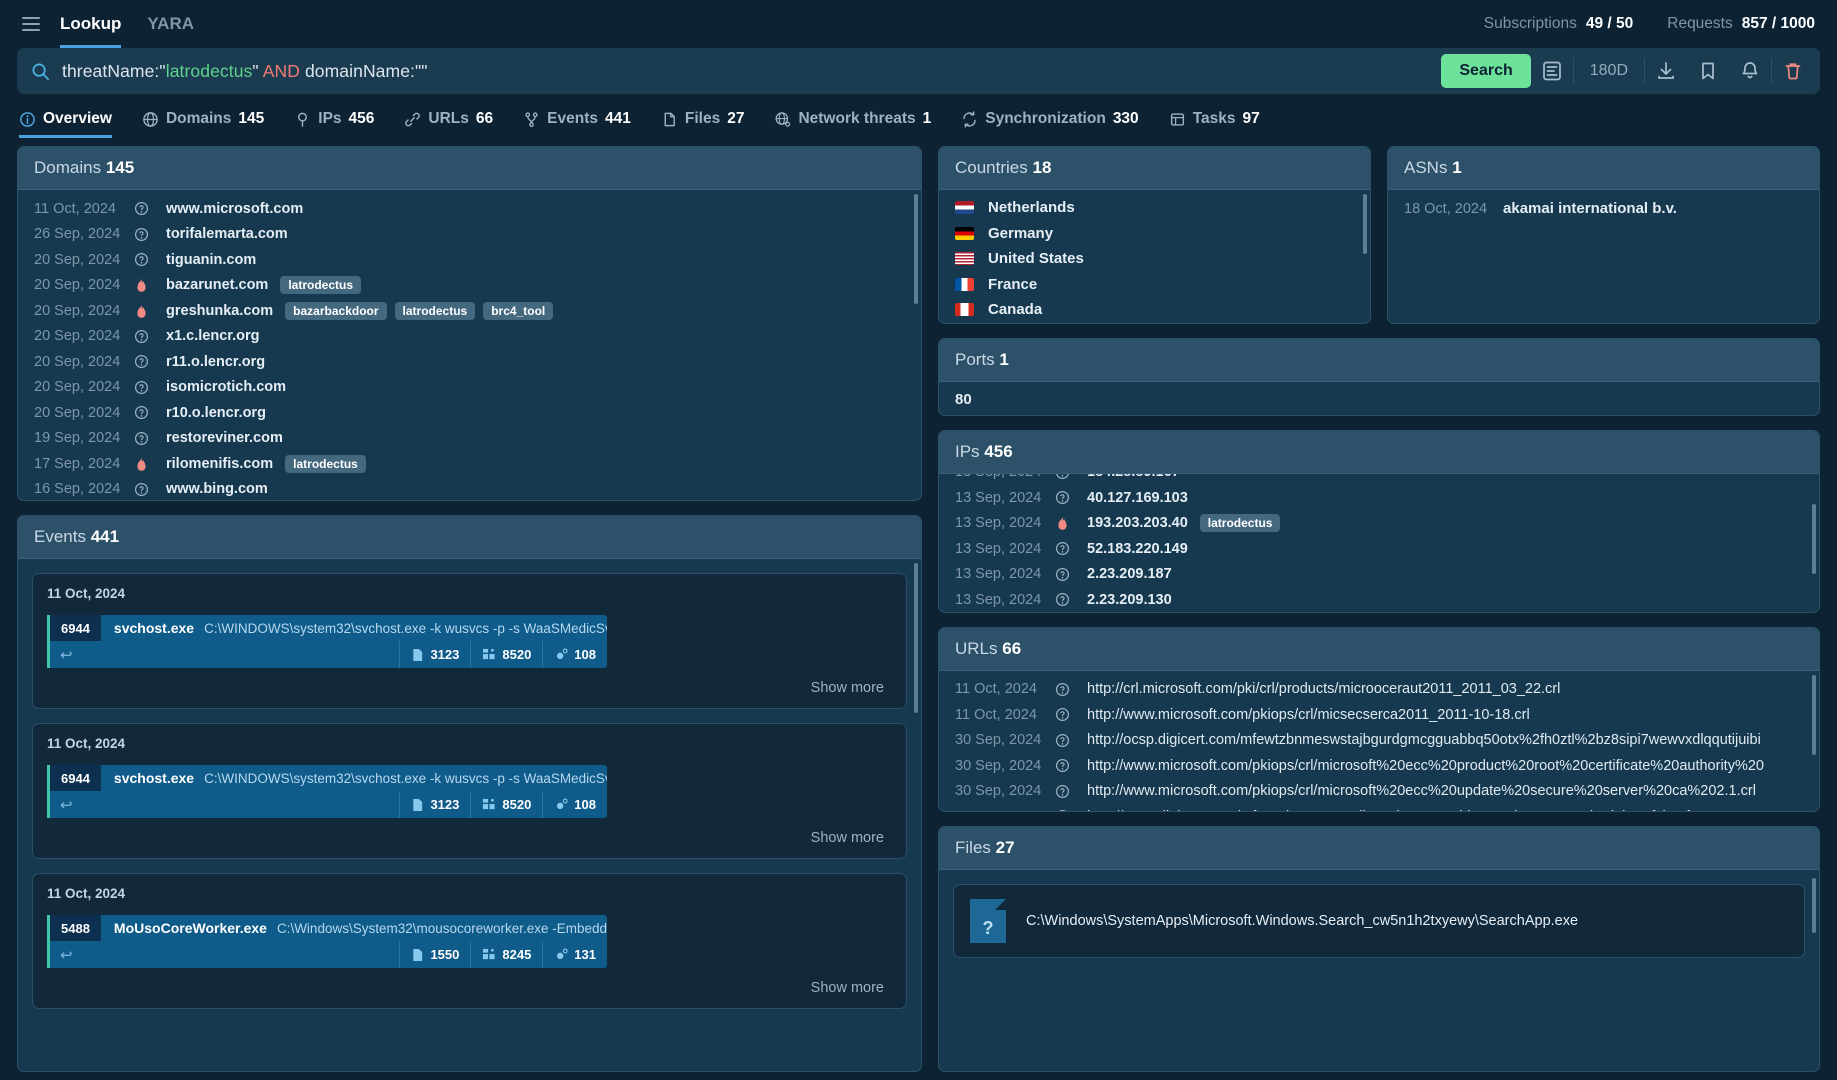 The image size is (1837, 1080). Describe the element at coordinates (1049, 119) in the screenshot. I see `tab-synchronization: Synchronization 330` at that location.